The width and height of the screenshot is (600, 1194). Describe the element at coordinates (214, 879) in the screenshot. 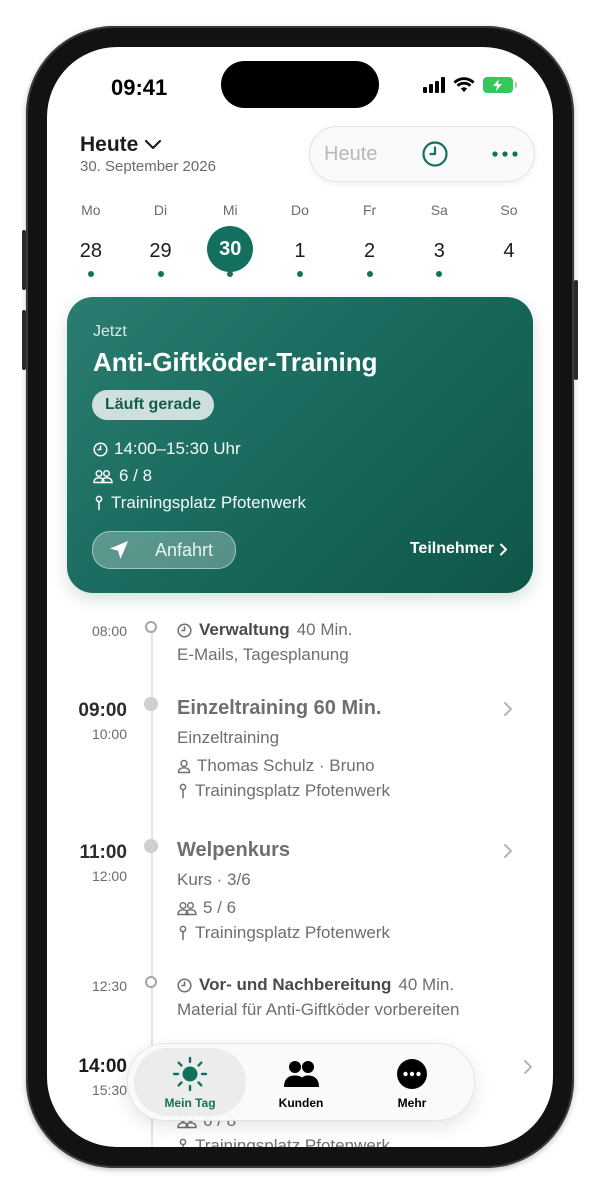

I see `event-type: Kurs · 3/6` at that location.